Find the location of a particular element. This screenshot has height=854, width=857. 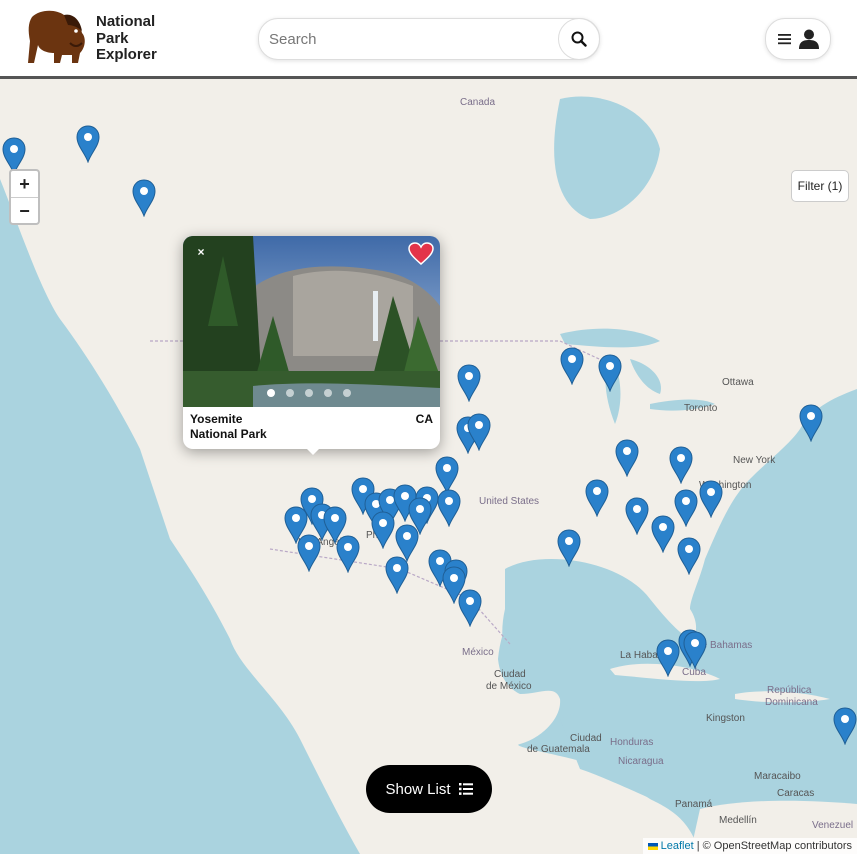

app-header: National Park Explorer is located at coordinates (428, 38).